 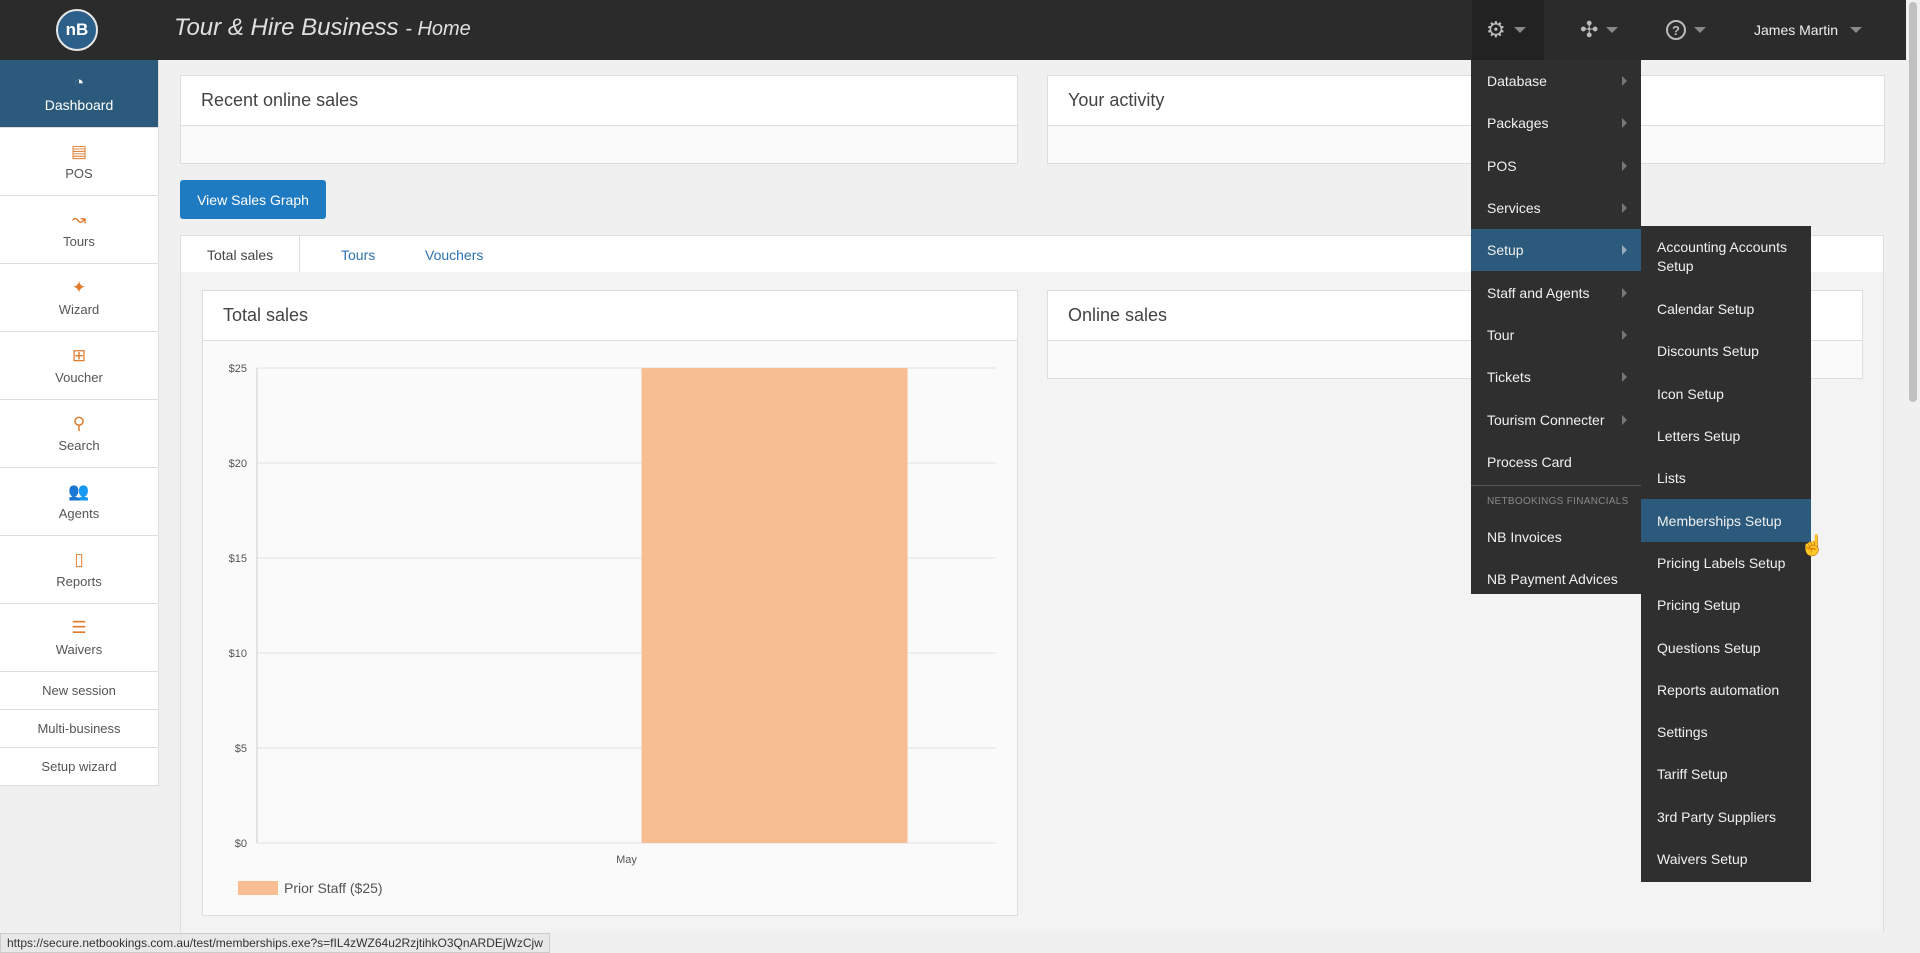 What do you see at coordinates (1812, 546) in the screenshot?
I see `hand-cursor-icon: ☝` at bounding box center [1812, 546].